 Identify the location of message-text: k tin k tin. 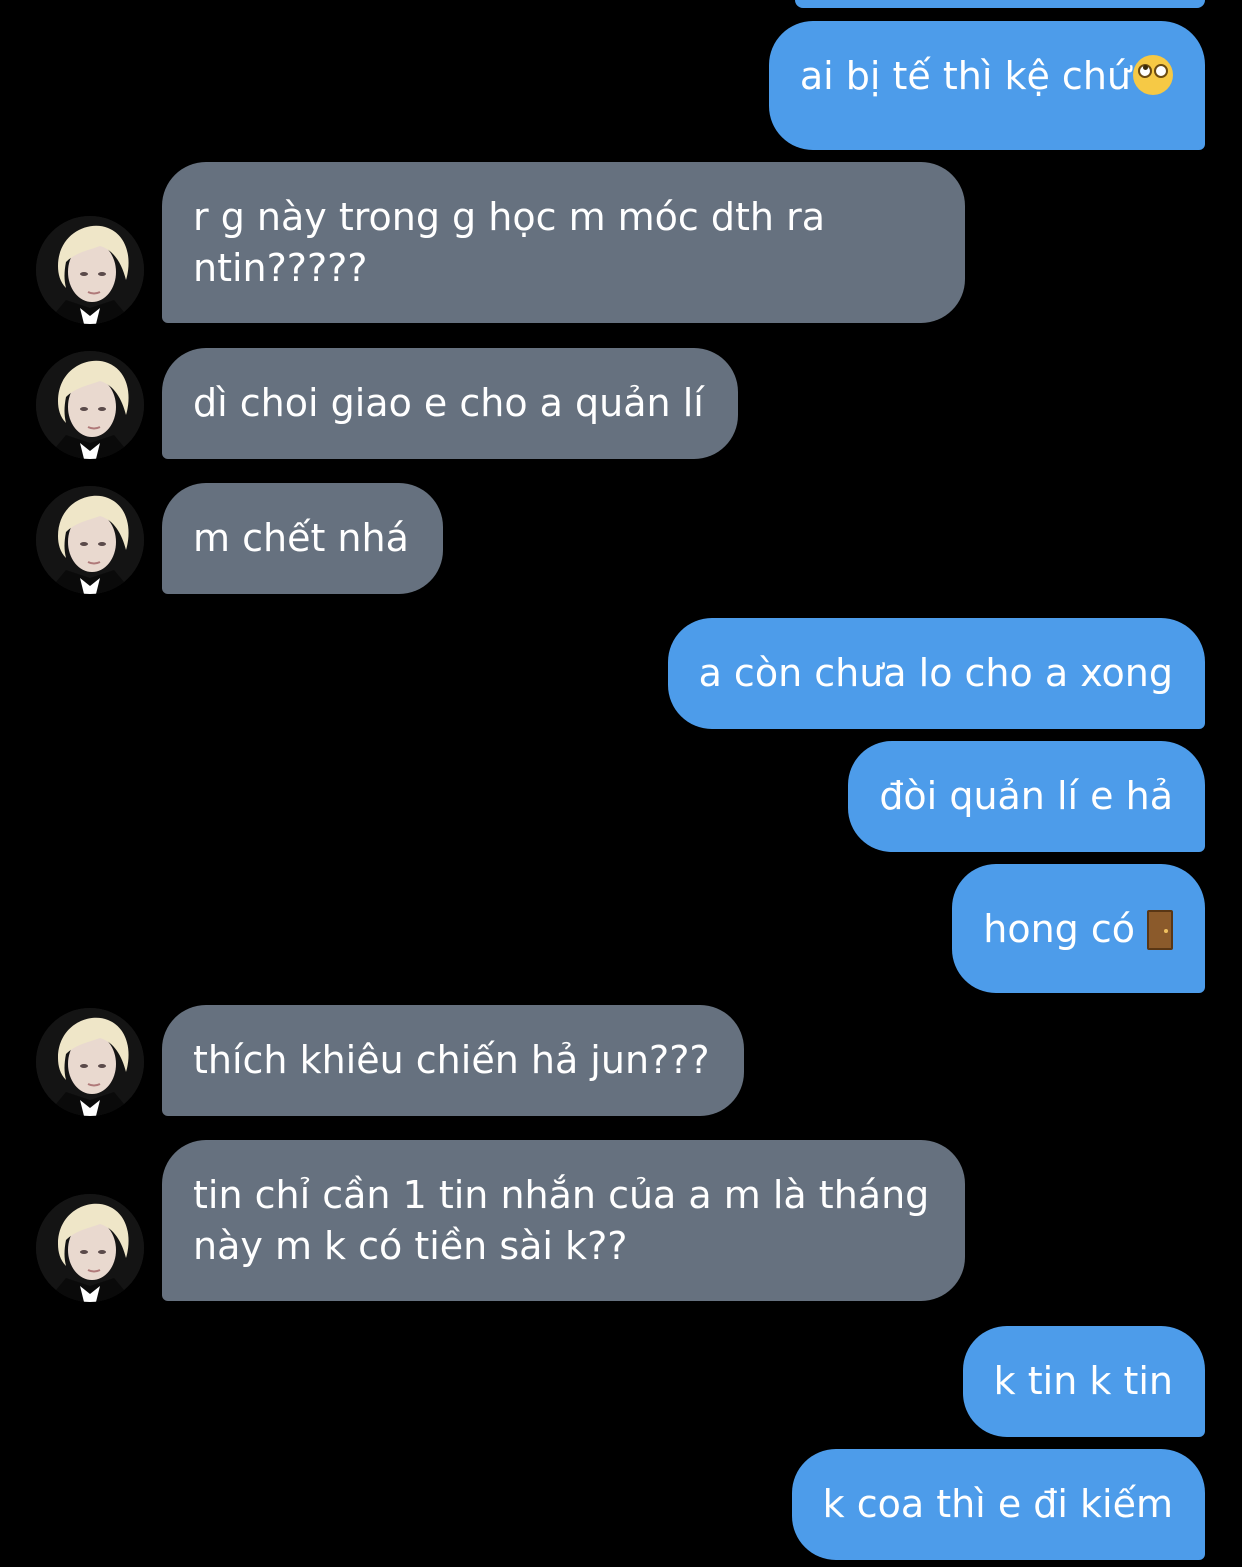
(1083, 1381).